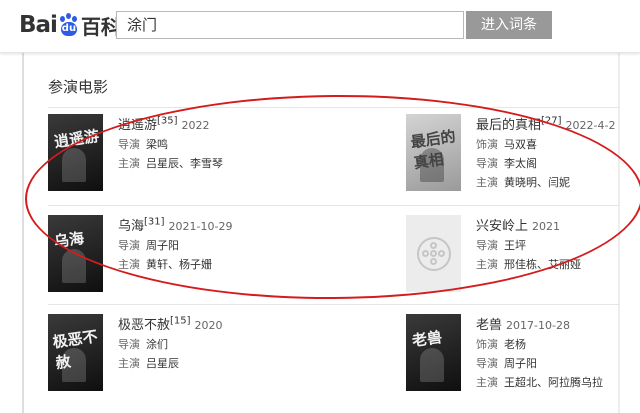  Describe the element at coordinates (131, 226) in the screenshot. I see `movie-name: 乌海` at that location.